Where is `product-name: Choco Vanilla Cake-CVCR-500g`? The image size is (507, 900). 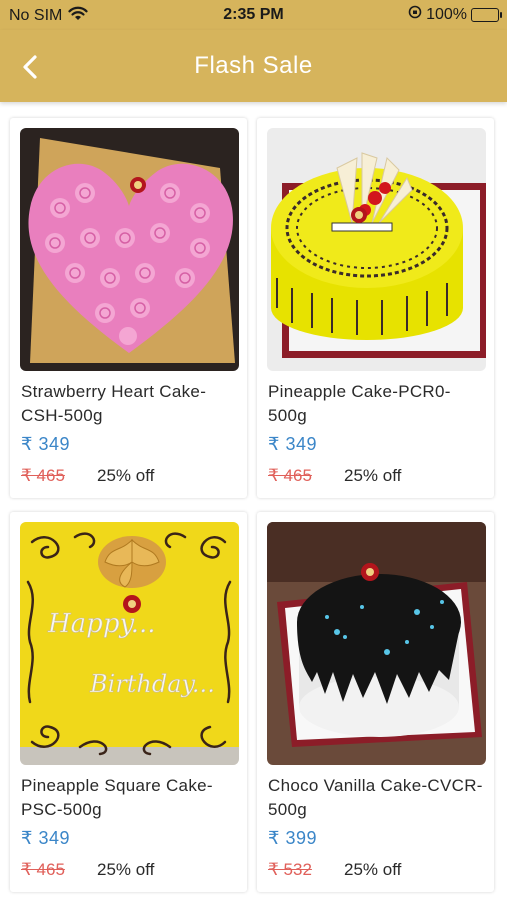
product-name: Choco Vanilla Cake-CVCR-500g is located at coordinates (378, 798).